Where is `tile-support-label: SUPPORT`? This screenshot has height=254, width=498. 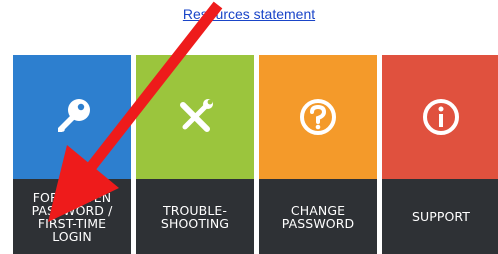
tile-support-label: SUPPORT is located at coordinates (440, 216).